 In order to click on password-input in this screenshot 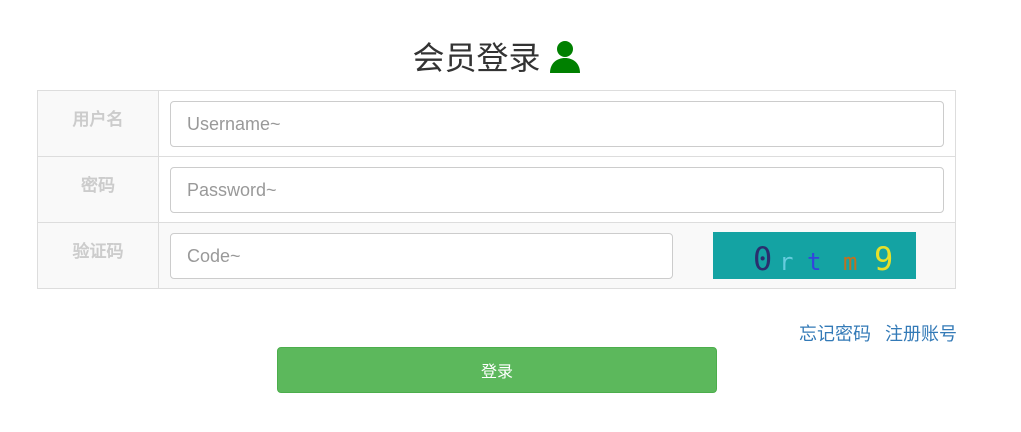, I will do `click(557, 190)`.